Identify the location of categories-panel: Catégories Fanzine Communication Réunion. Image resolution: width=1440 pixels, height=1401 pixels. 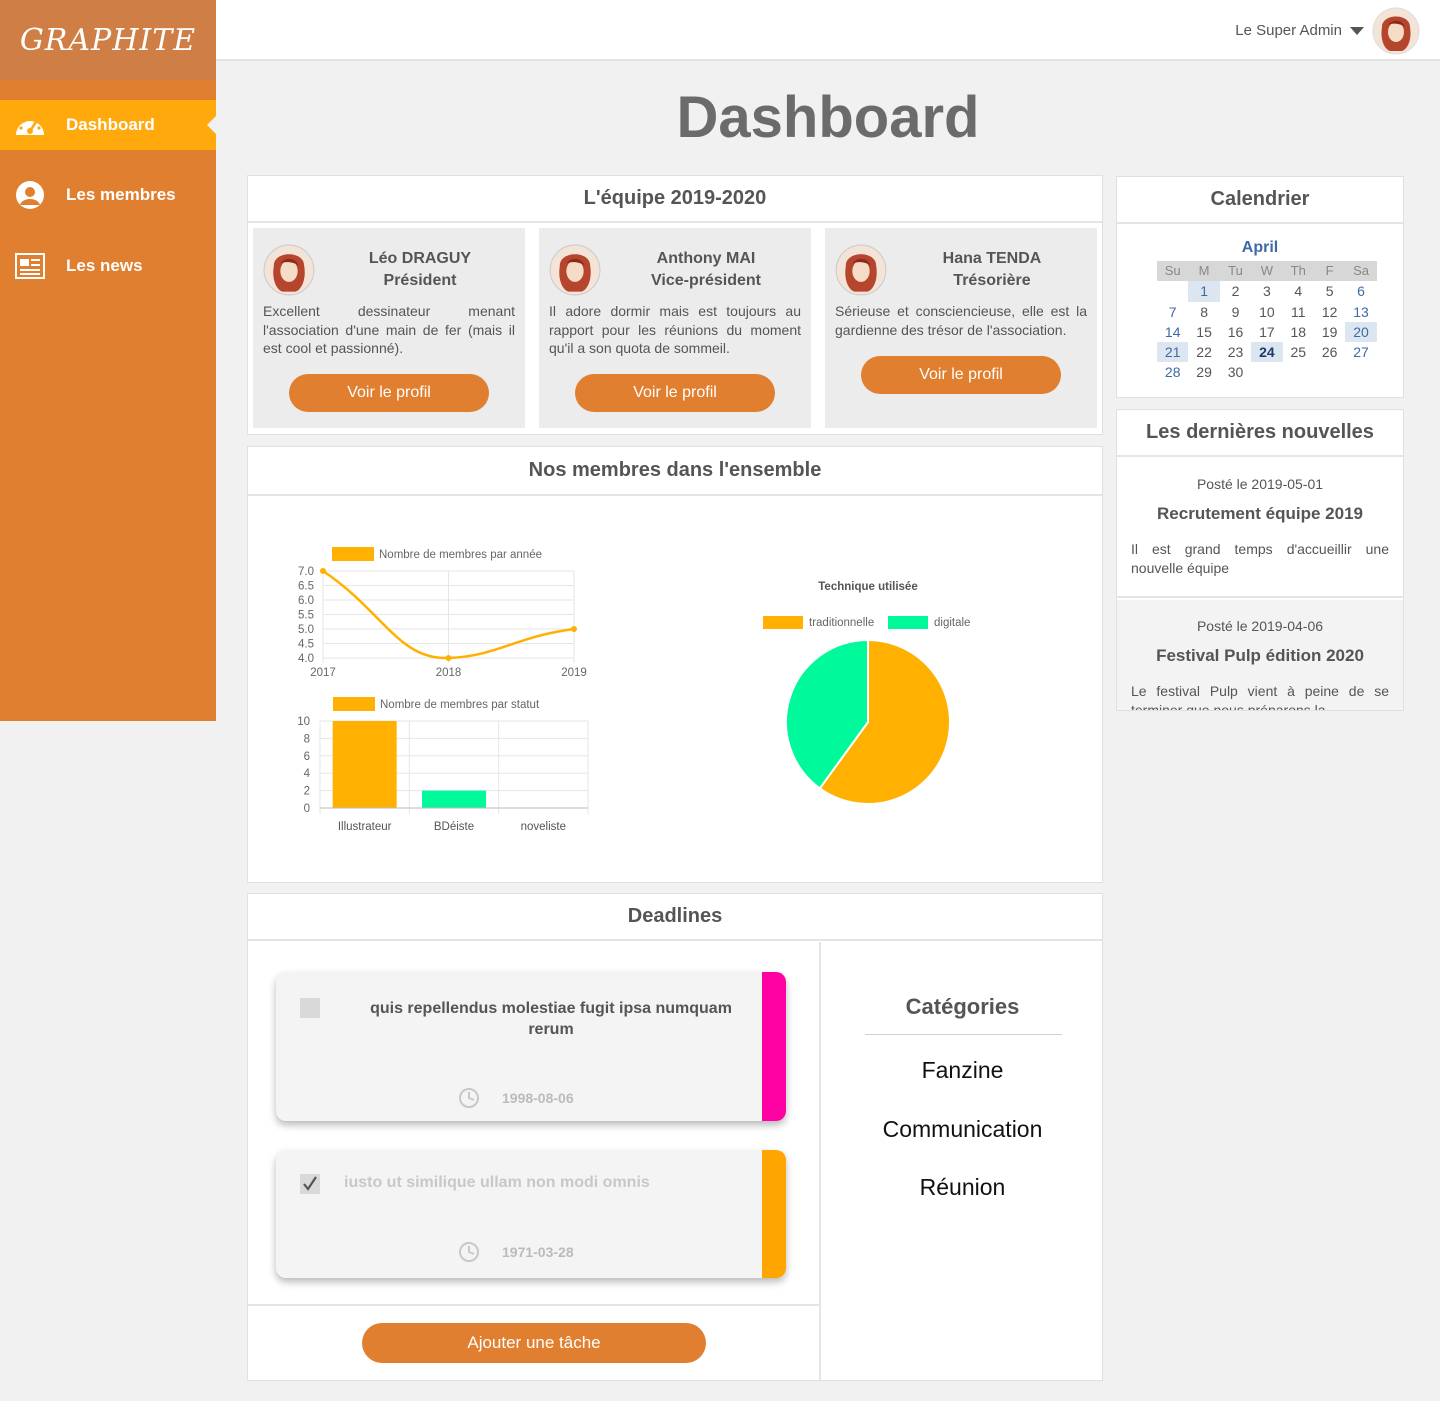
(962, 1162).